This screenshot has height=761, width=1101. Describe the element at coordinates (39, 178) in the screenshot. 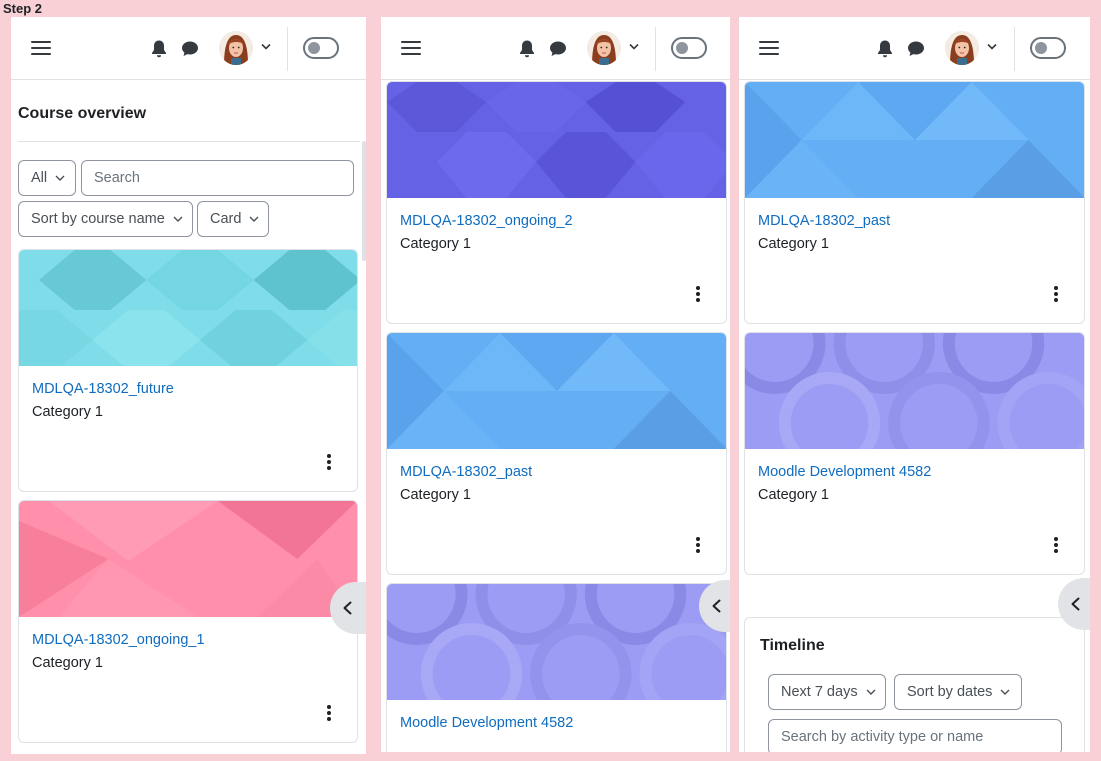

I see `filter-dropdown-label: All` at that location.